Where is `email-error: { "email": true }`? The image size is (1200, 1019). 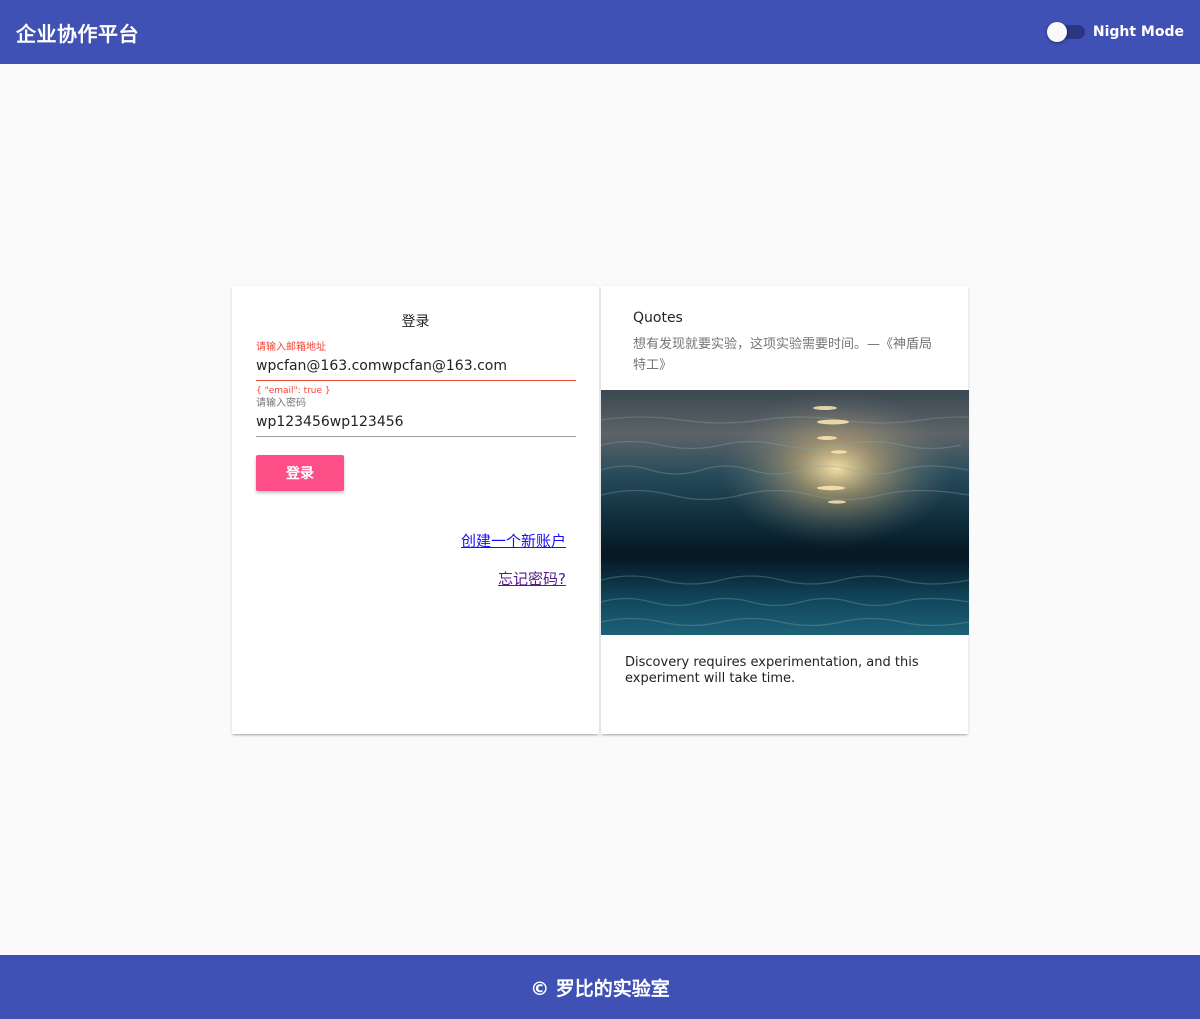 email-error: { "email": true } is located at coordinates (293, 391).